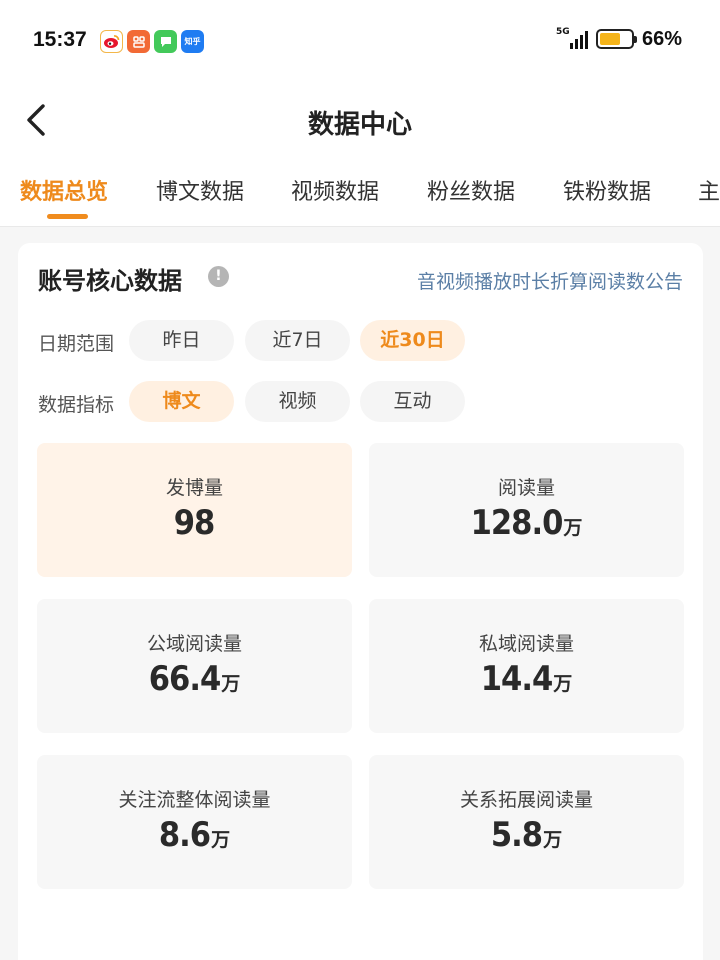  Describe the element at coordinates (165, 41) in the screenshot. I see `messages-icon` at that location.